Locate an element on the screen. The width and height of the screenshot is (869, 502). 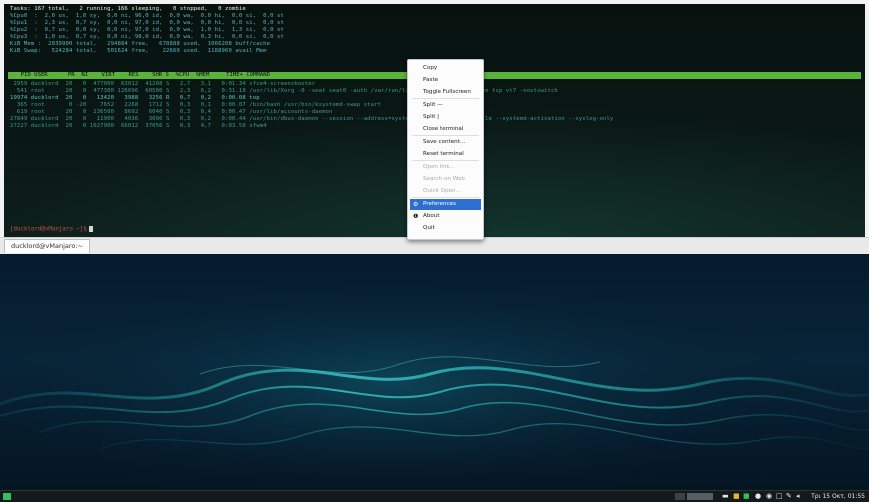
text-cursor is located at coordinates (90, 229).